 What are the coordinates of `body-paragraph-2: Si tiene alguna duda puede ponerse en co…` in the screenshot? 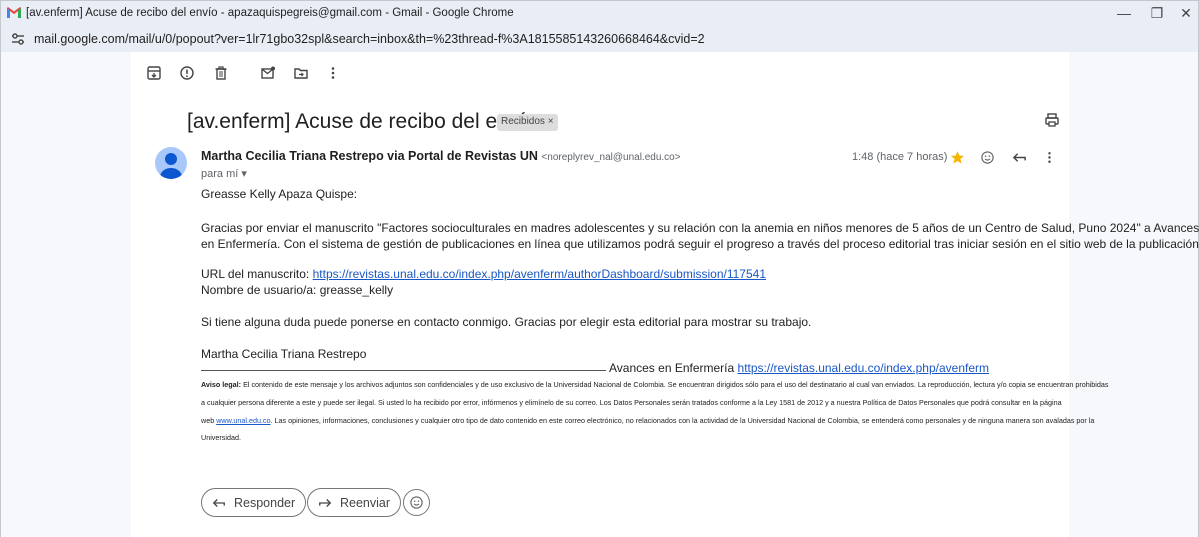 It's located at (506, 322).